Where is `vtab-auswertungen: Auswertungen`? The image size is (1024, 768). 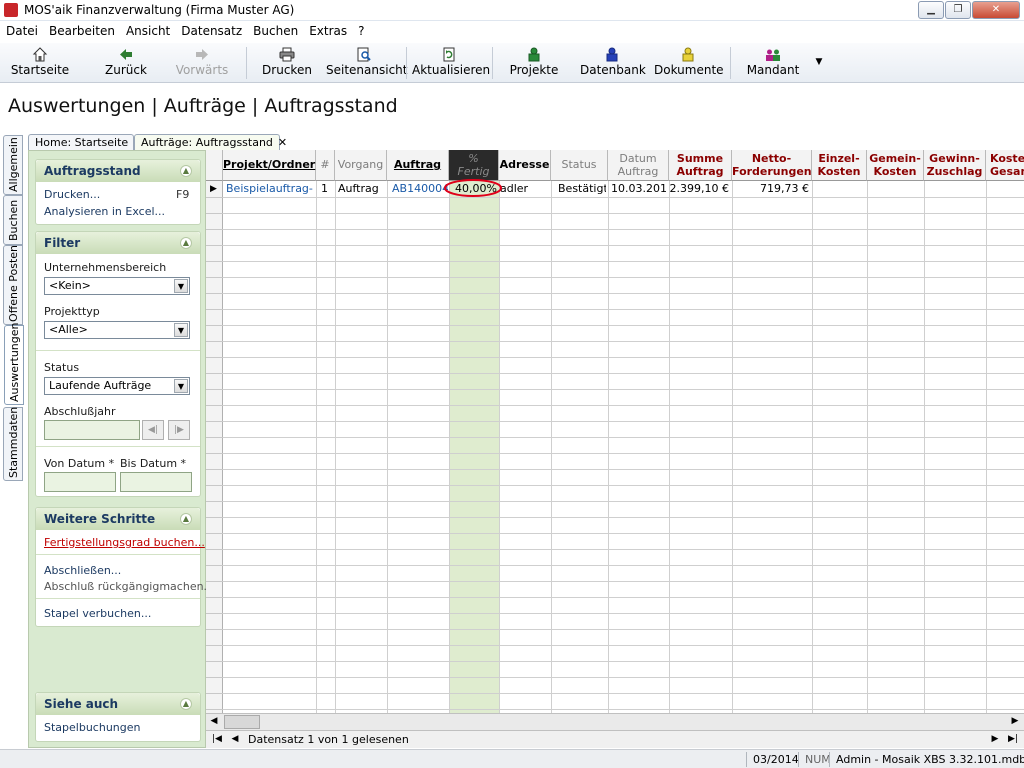 vtab-auswertungen: Auswertungen is located at coordinates (14, 364).